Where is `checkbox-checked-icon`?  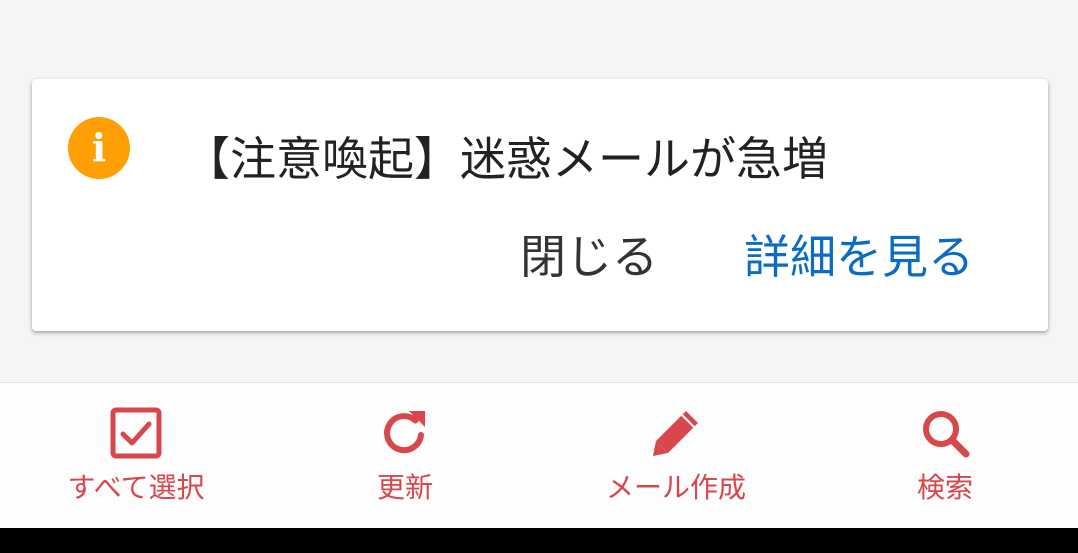
checkbox-checked-icon is located at coordinates (136, 433).